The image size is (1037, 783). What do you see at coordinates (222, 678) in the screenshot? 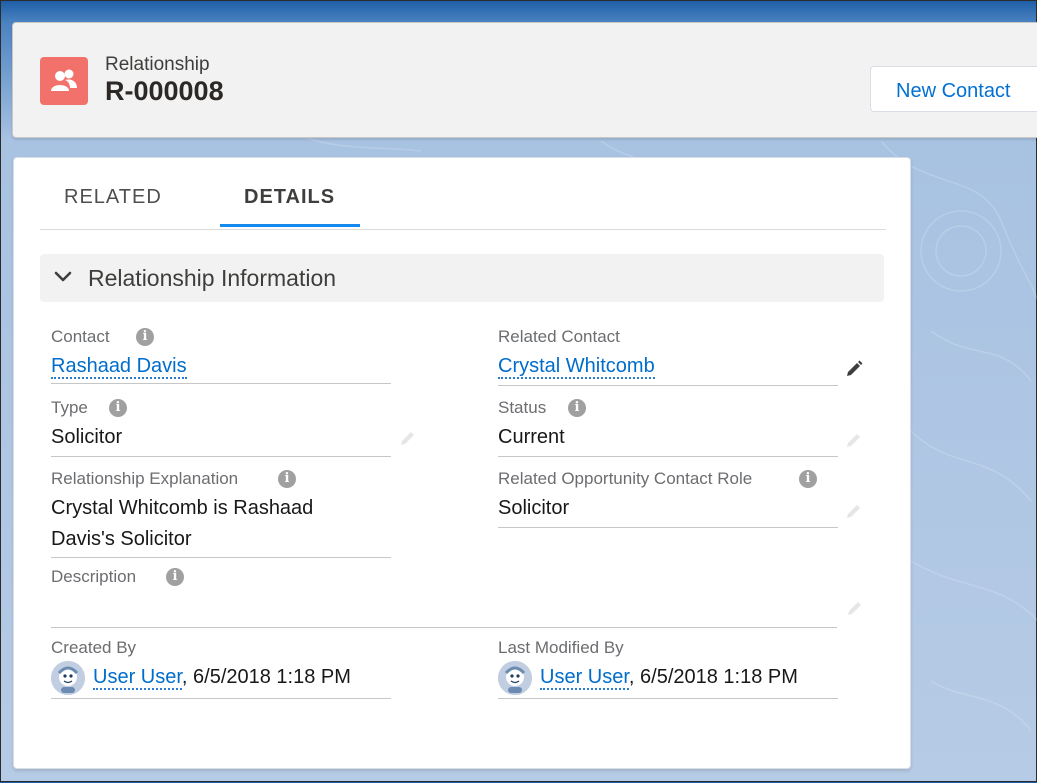
I see `created-by-value: User User, 6/5/2018 1:18 PM` at bounding box center [222, 678].